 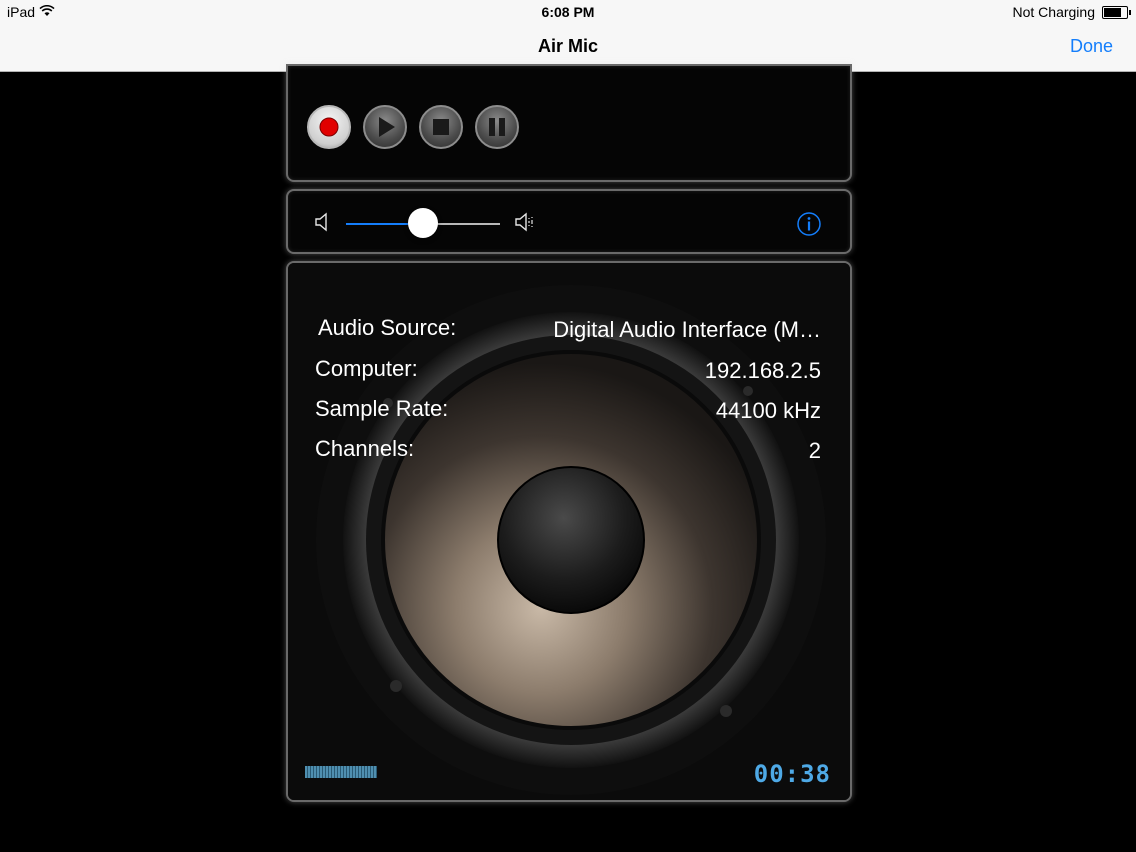 I want to click on record-icon, so click(x=329, y=127).